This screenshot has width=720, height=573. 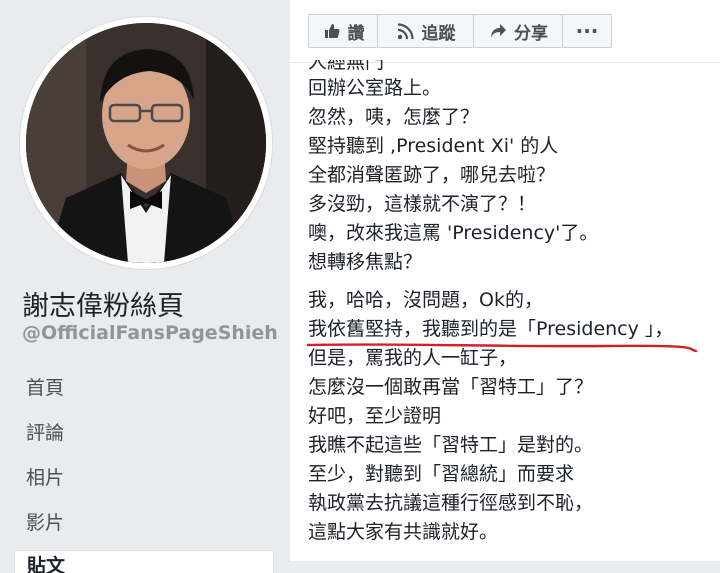 I want to click on highlighted-text: 我依舊堅持，我聽到的是「Presidency 」，, so click(x=491, y=329).